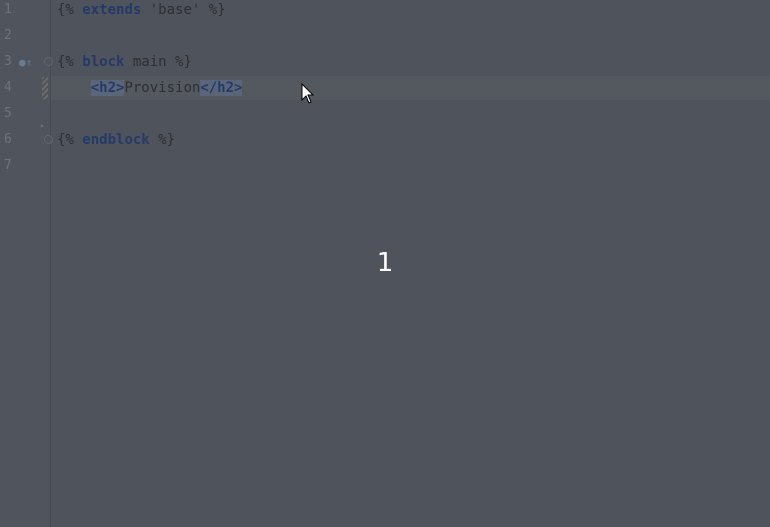 The height and width of the screenshot is (527, 770). What do you see at coordinates (8, 87) in the screenshot?
I see `line-number: 4` at bounding box center [8, 87].